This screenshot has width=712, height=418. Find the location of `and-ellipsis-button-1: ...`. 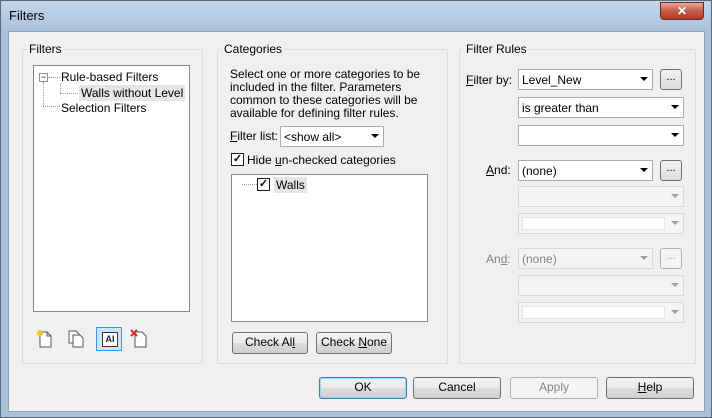

and-ellipsis-button-1: ... is located at coordinates (671, 170).